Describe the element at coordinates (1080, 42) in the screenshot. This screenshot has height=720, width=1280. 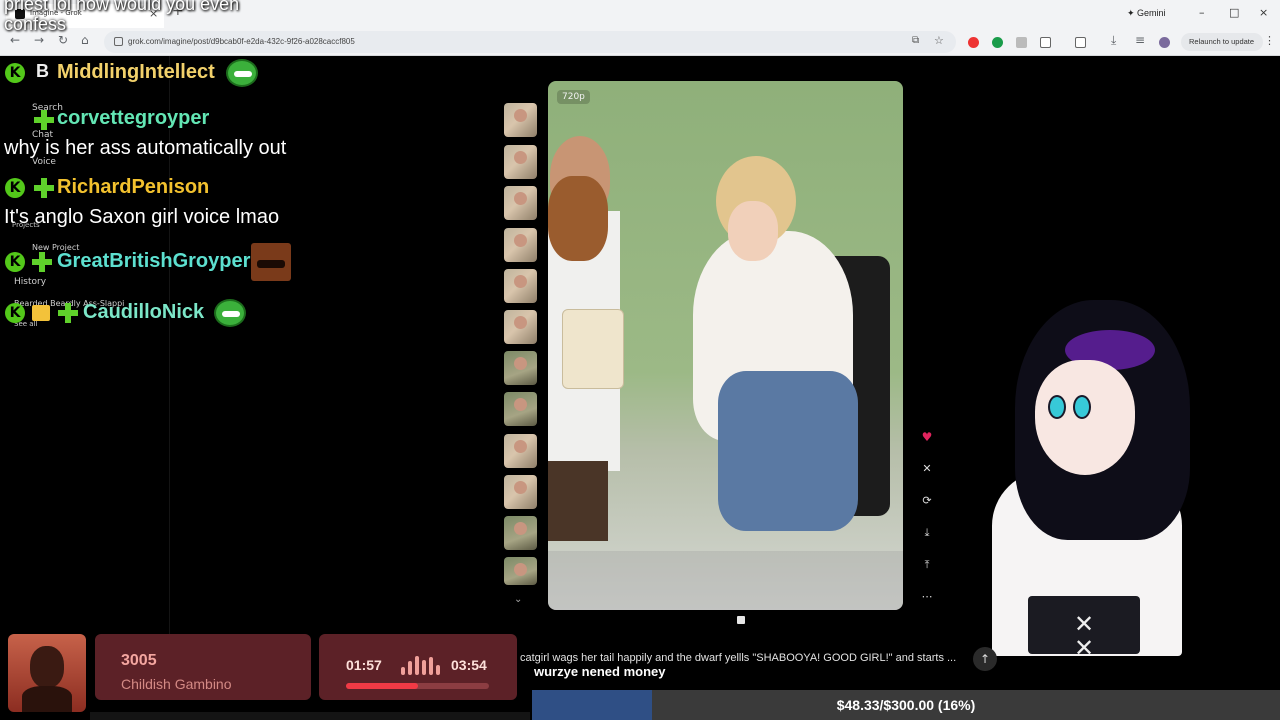
I see `split-view-icon` at that location.